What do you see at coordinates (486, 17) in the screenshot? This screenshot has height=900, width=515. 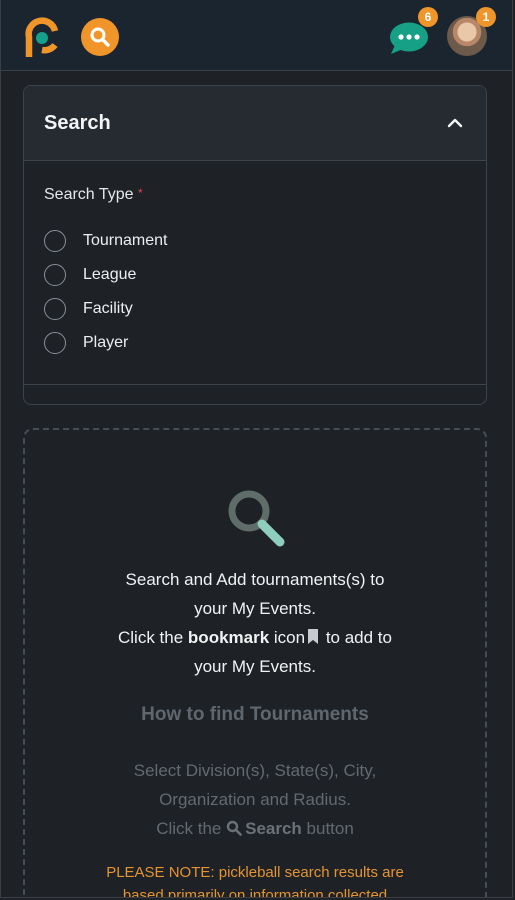 I see `avatar-badge: 1` at bounding box center [486, 17].